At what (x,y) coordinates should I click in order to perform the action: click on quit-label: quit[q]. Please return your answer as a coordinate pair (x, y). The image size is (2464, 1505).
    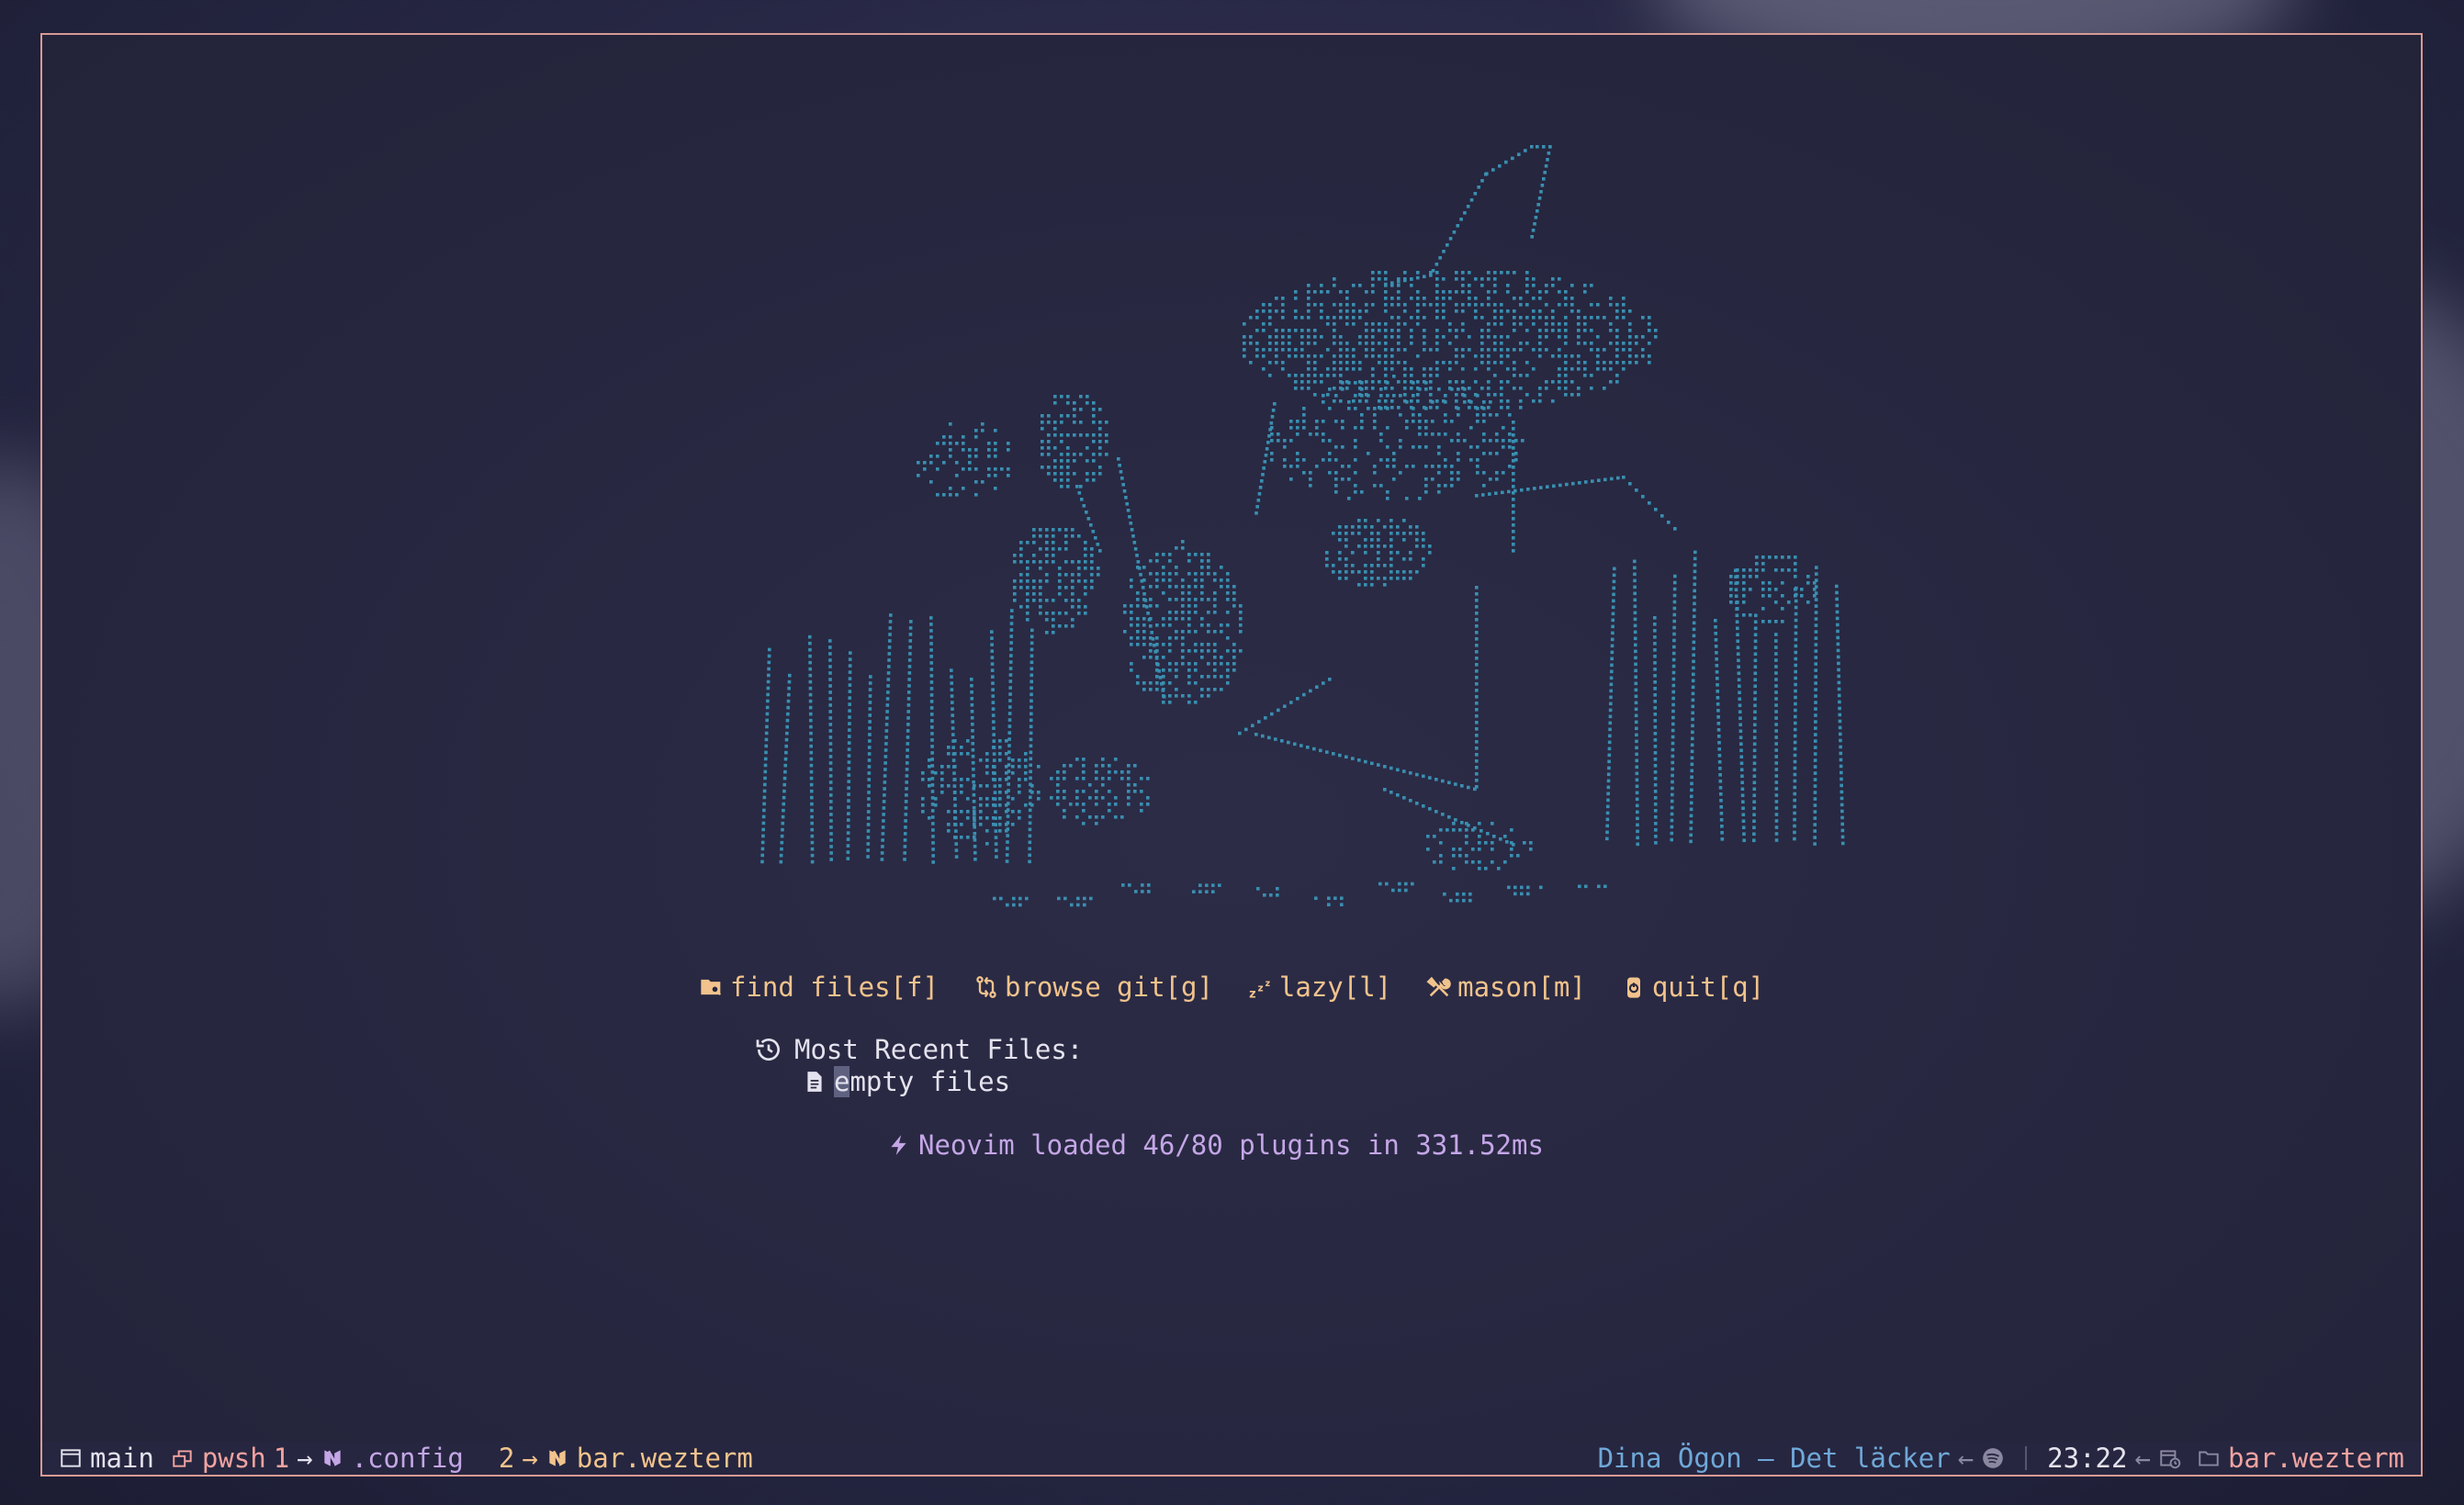
    Looking at the image, I should click on (1708, 987).